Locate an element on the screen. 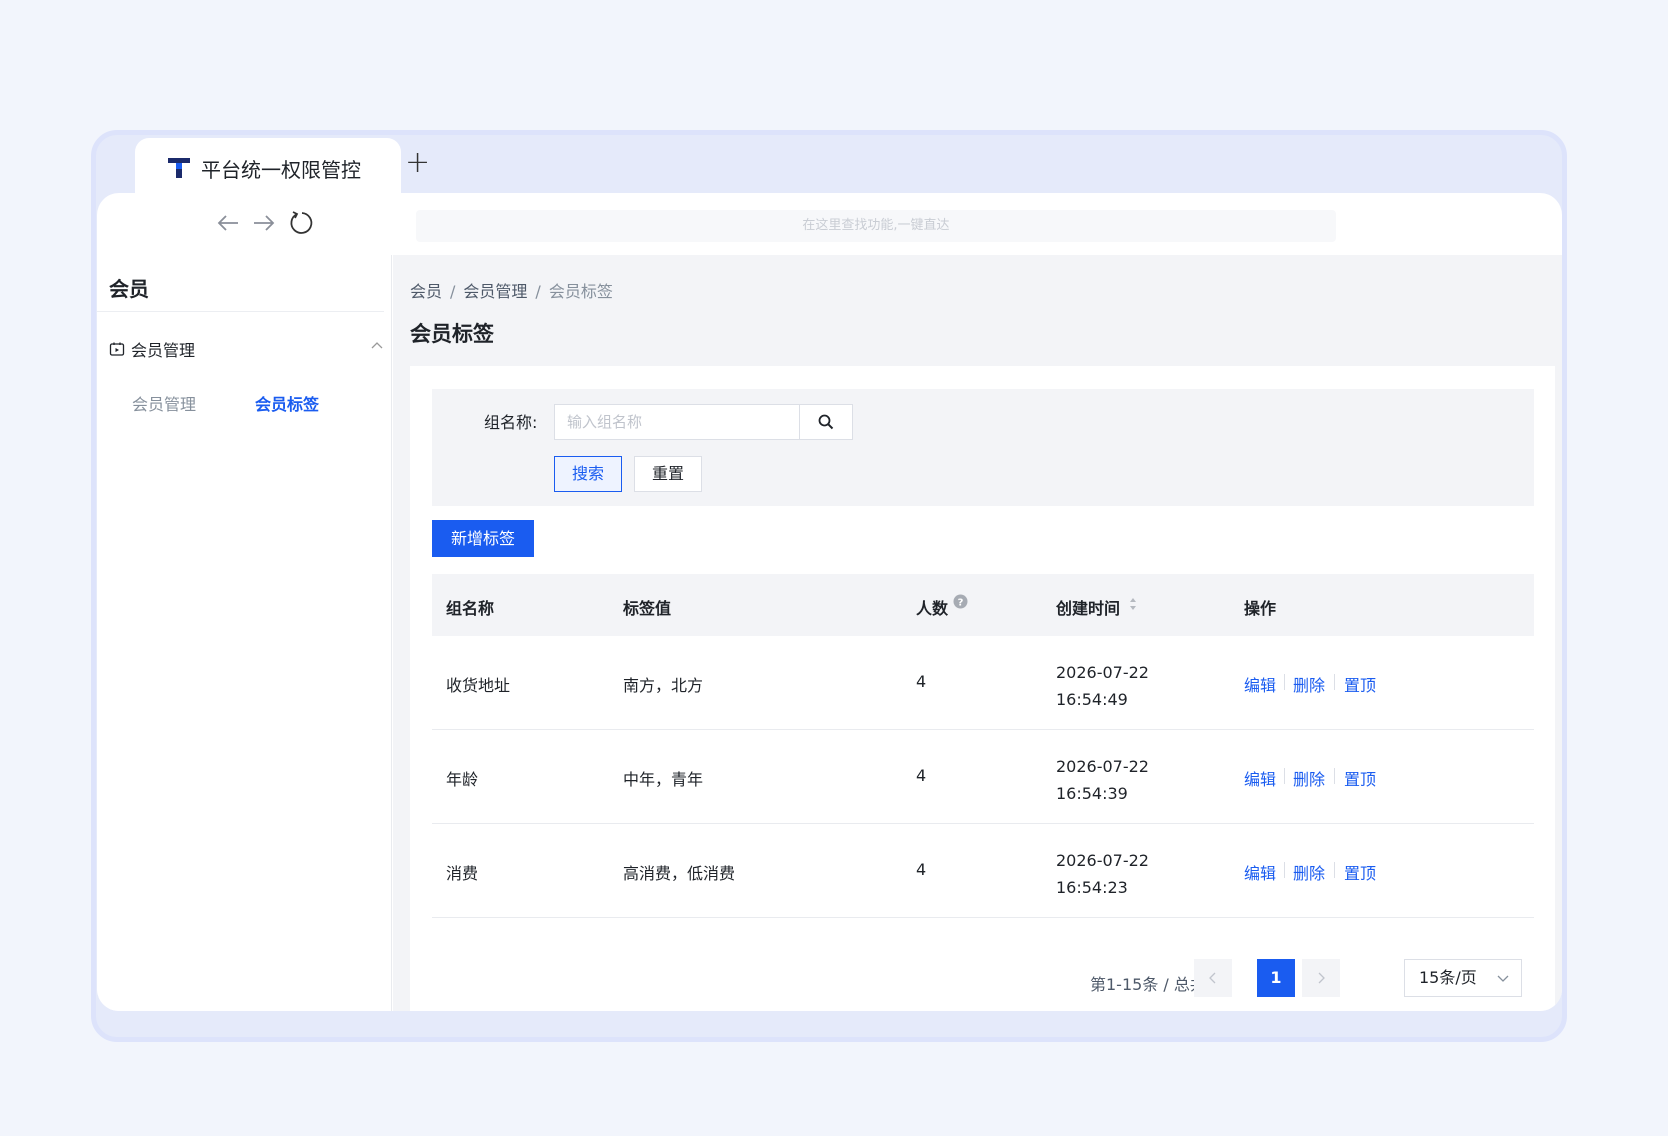 The width and height of the screenshot is (1668, 1136). cell-values: 南方，北方 is located at coordinates (663, 685).